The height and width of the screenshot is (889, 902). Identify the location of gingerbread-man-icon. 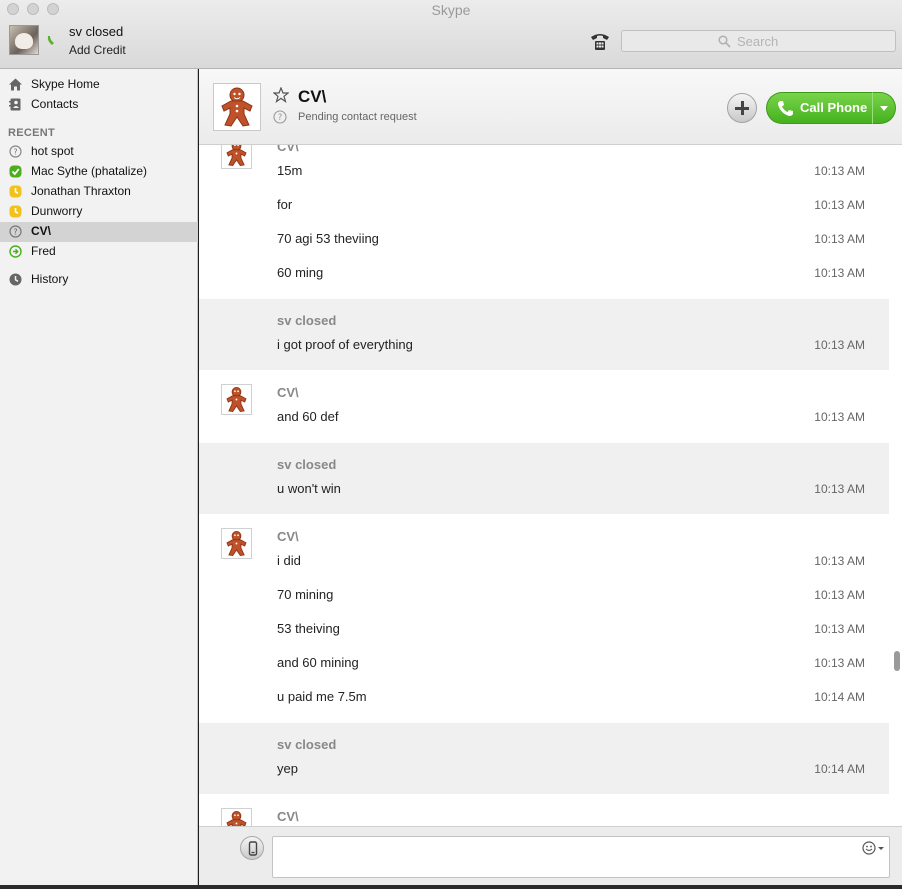
(237, 107).